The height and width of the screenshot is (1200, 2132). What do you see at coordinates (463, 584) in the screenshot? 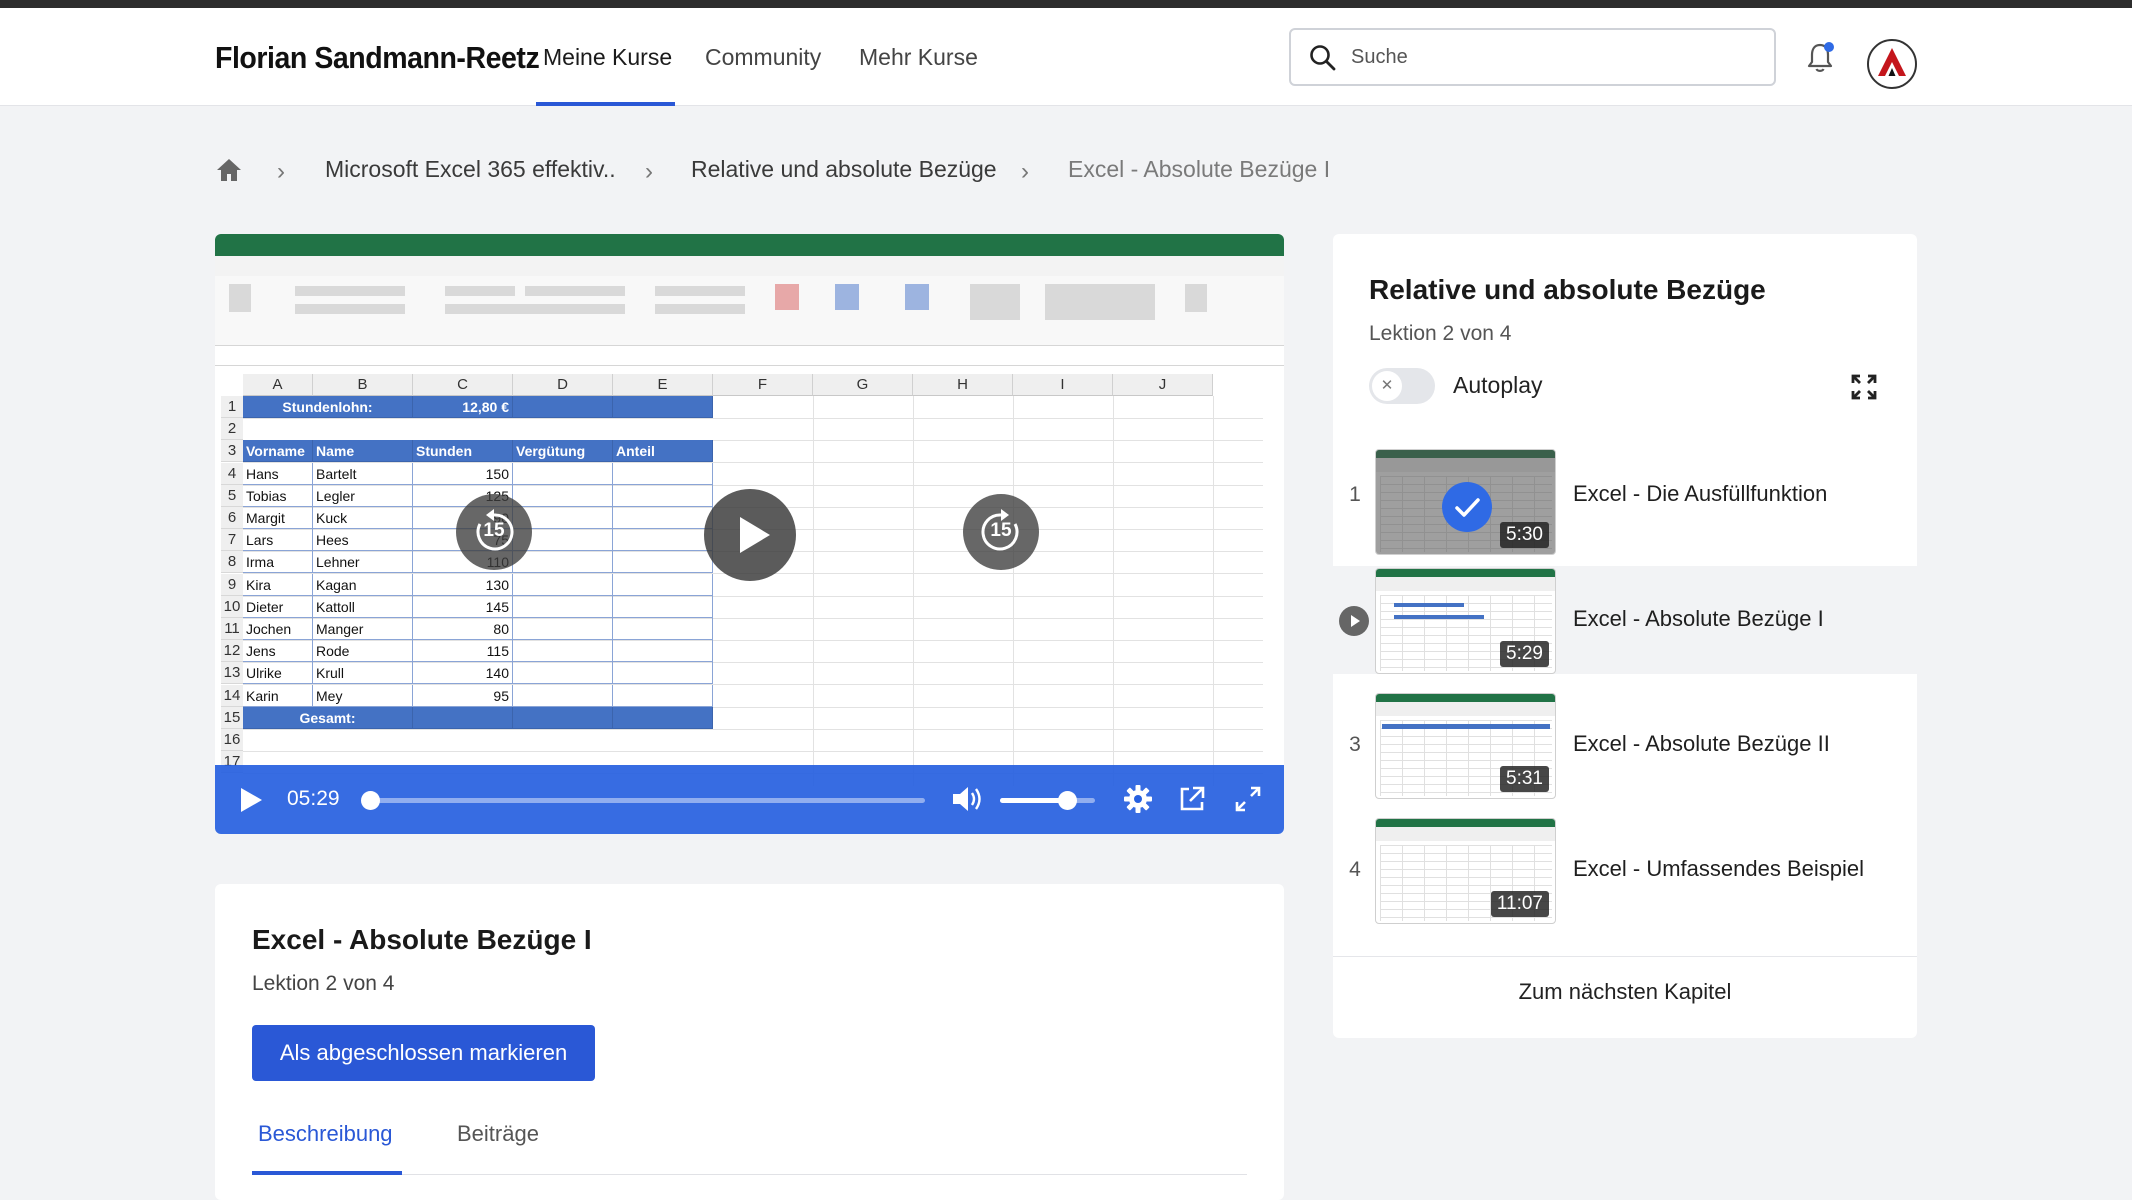
I see `table-cell: 130` at bounding box center [463, 584].